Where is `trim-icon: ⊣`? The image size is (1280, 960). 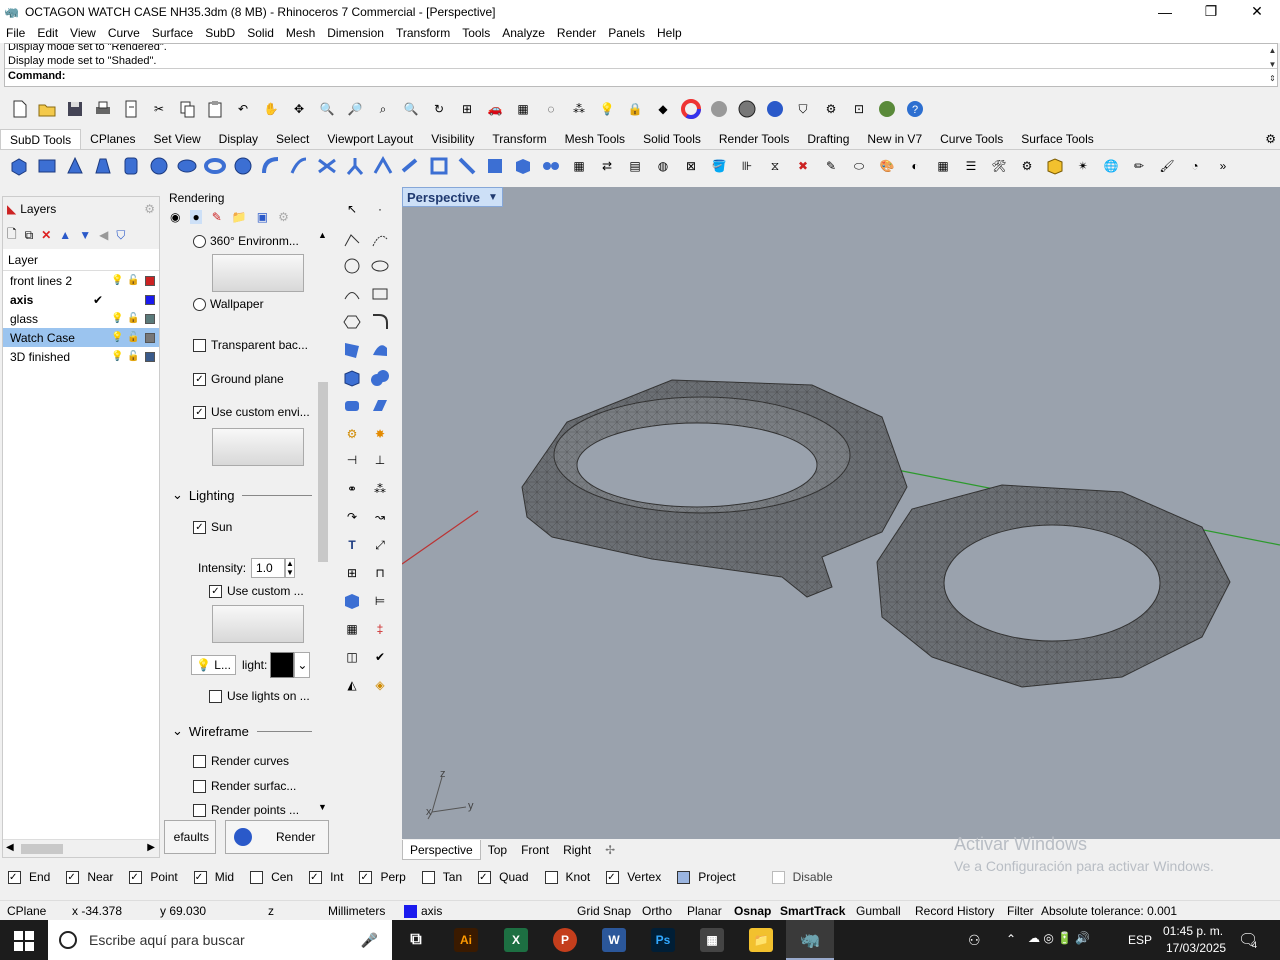 trim-icon: ⊣ is located at coordinates (352, 460).